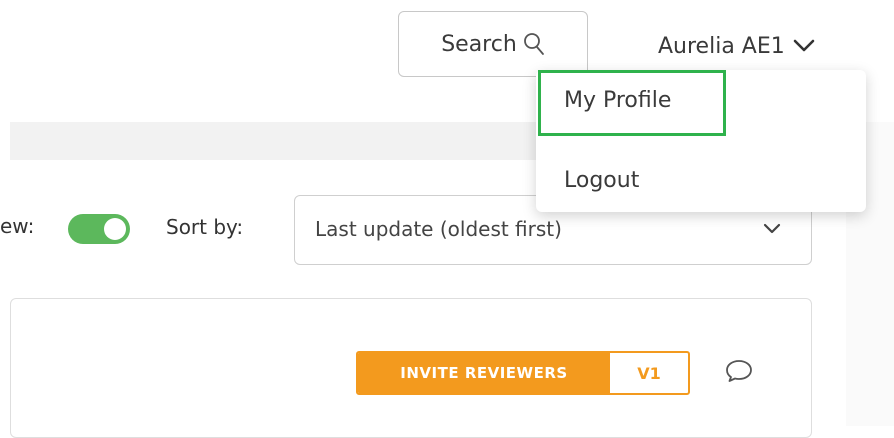 This screenshot has height=438, width=894. What do you see at coordinates (479, 44) in the screenshot?
I see `search-label: Search` at bounding box center [479, 44].